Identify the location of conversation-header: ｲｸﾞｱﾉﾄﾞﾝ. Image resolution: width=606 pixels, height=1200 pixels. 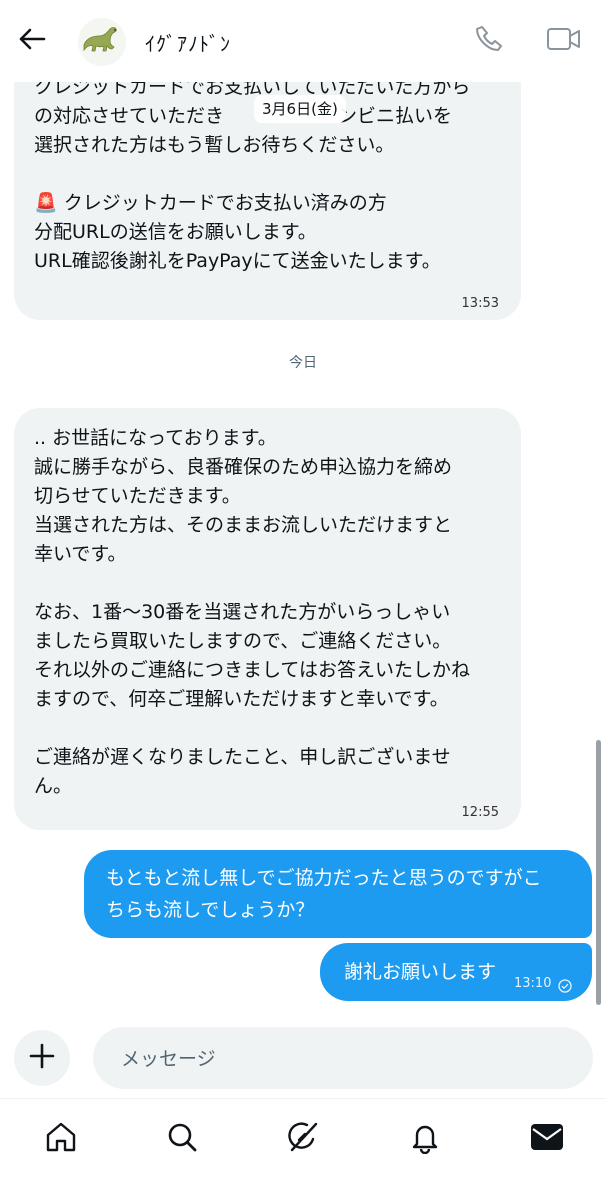
(303, 41).